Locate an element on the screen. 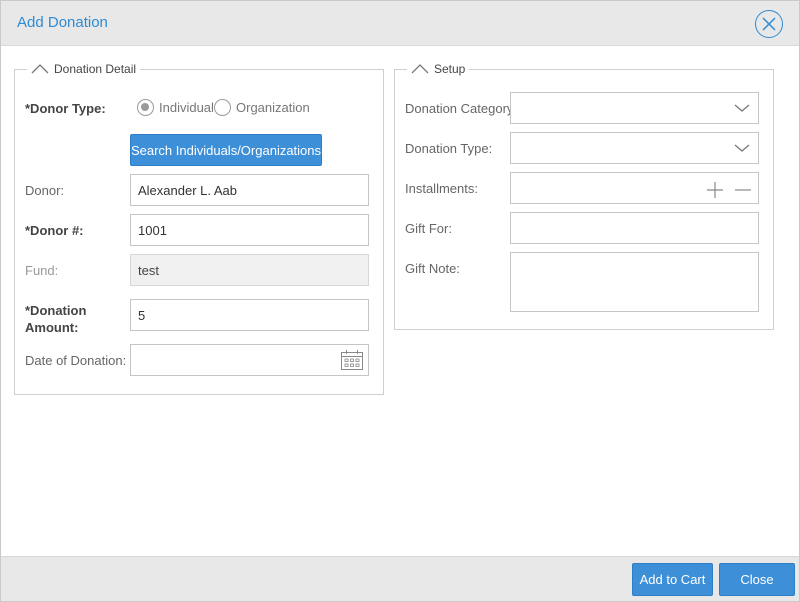 The width and height of the screenshot is (800, 602). dialog-footer: Add to Cart Close is located at coordinates (400, 578).